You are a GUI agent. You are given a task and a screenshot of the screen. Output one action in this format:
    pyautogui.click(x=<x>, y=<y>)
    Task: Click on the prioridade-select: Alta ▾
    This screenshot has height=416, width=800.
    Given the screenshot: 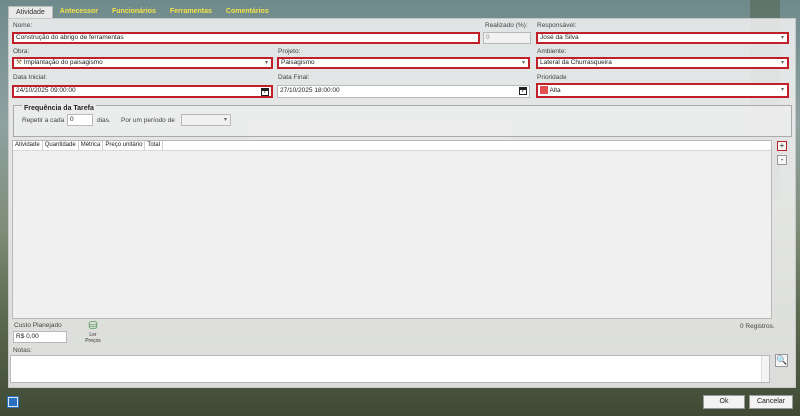 What is the action you would take?
    pyautogui.click(x=662, y=90)
    